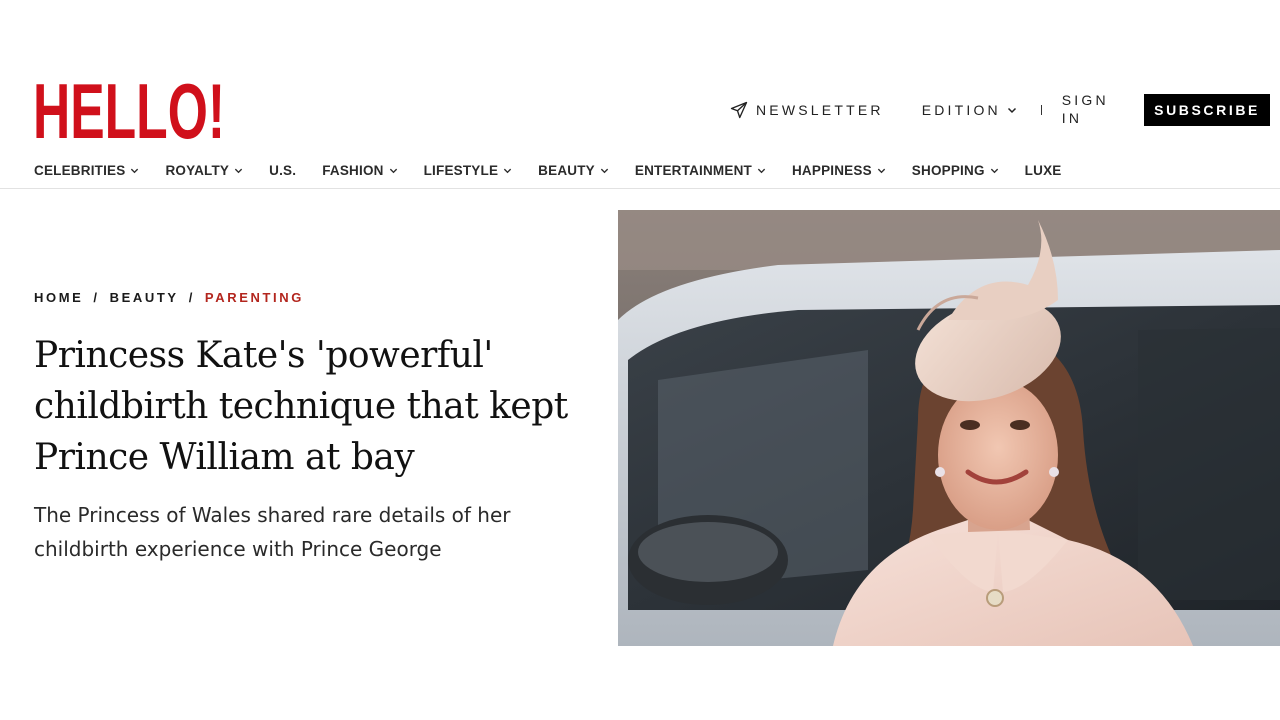  Describe the element at coordinates (1041, 110) in the screenshot. I see `divider` at that location.